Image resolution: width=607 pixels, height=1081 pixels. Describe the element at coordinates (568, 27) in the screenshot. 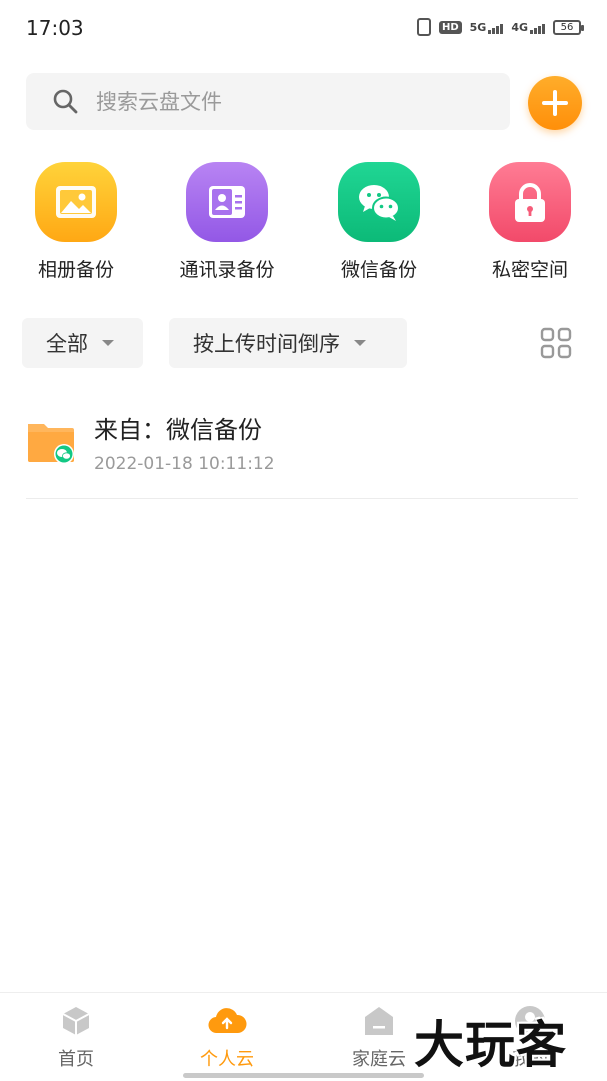

I see `battery-icon: 56` at that location.